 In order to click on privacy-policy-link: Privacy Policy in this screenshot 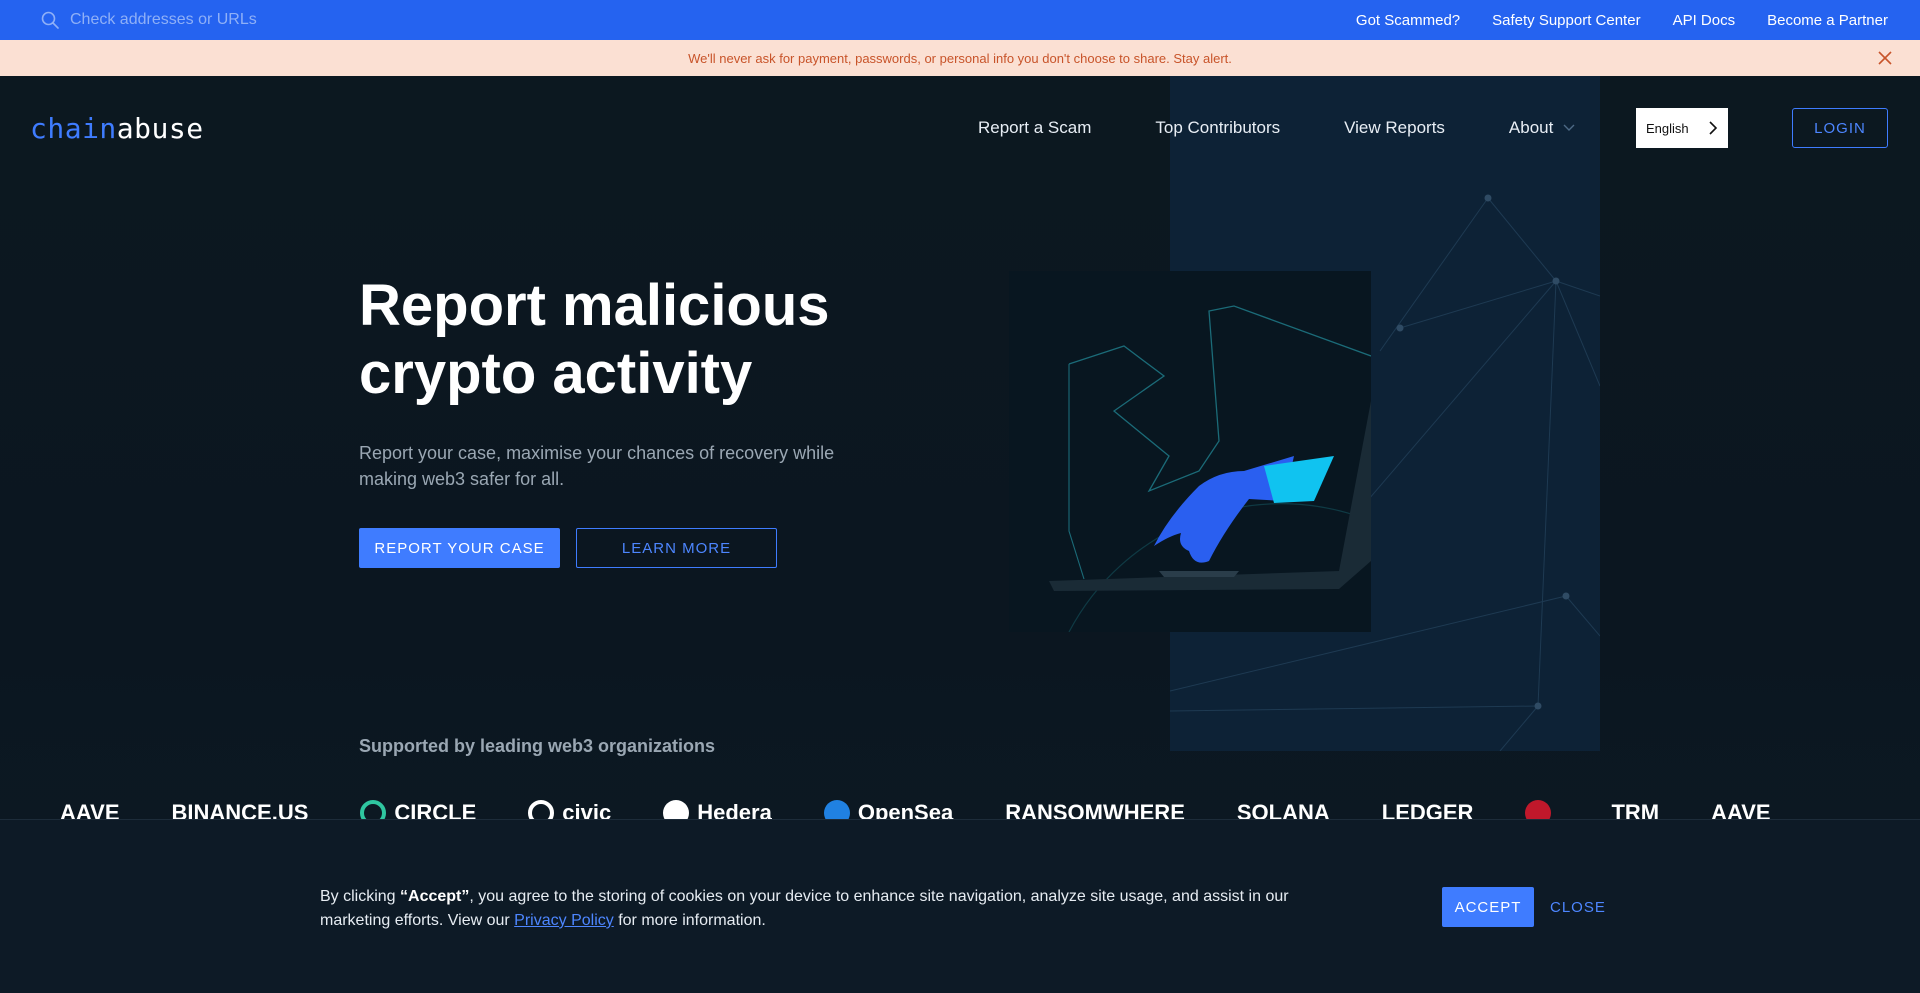, I will do `click(564, 920)`.